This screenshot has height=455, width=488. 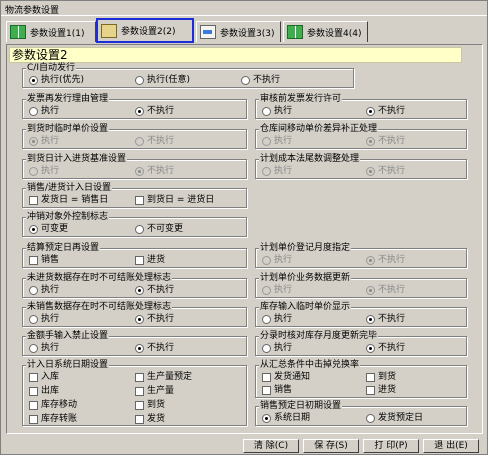 I want to click on invoice-reissue-group: 发票再发行理由管理 执行 不执行, so click(x=134, y=106).